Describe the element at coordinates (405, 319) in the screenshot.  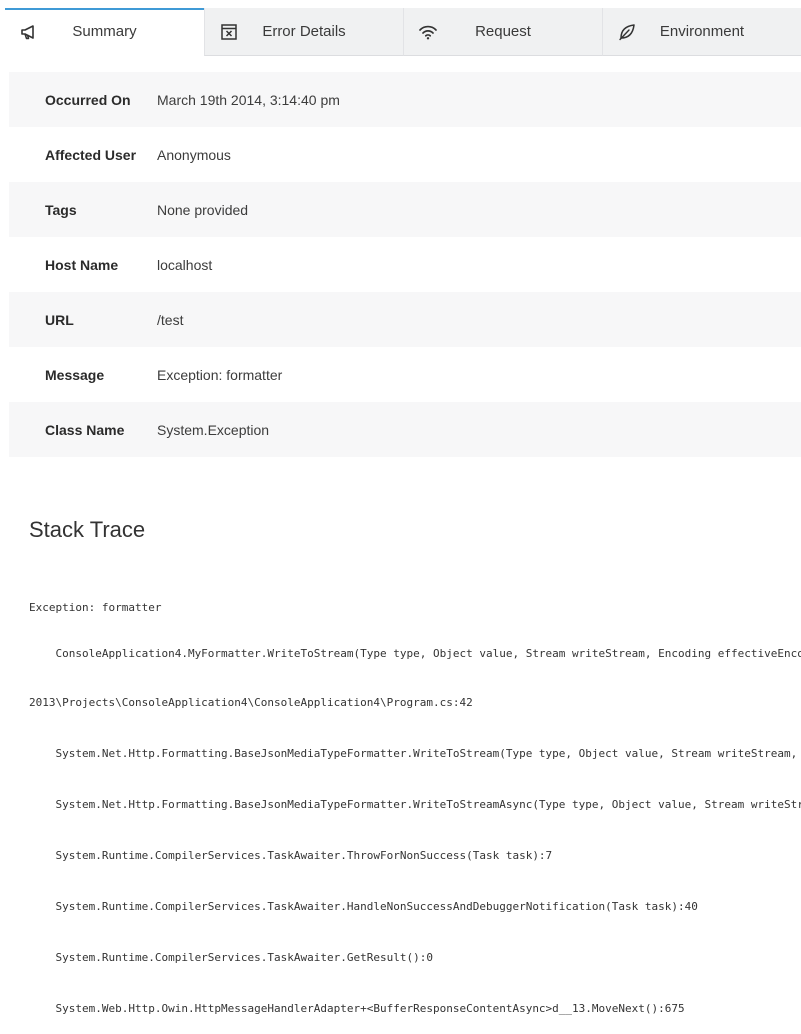
I see `detail-row-url: URL /test` at that location.